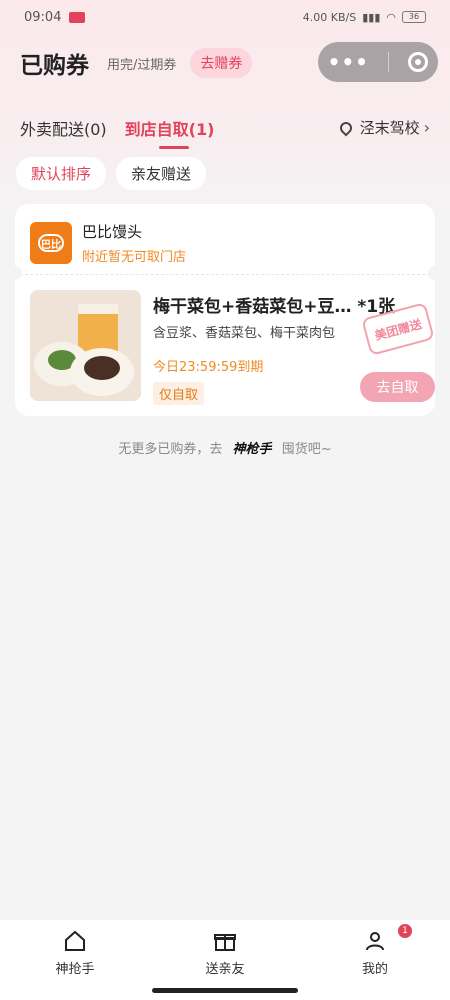 Image resolution: width=450 pixels, height=1000 pixels. What do you see at coordinates (208, 367) in the screenshot?
I see `expiry-text: 今日23:59:59到期` at bounding box center [208, 367].